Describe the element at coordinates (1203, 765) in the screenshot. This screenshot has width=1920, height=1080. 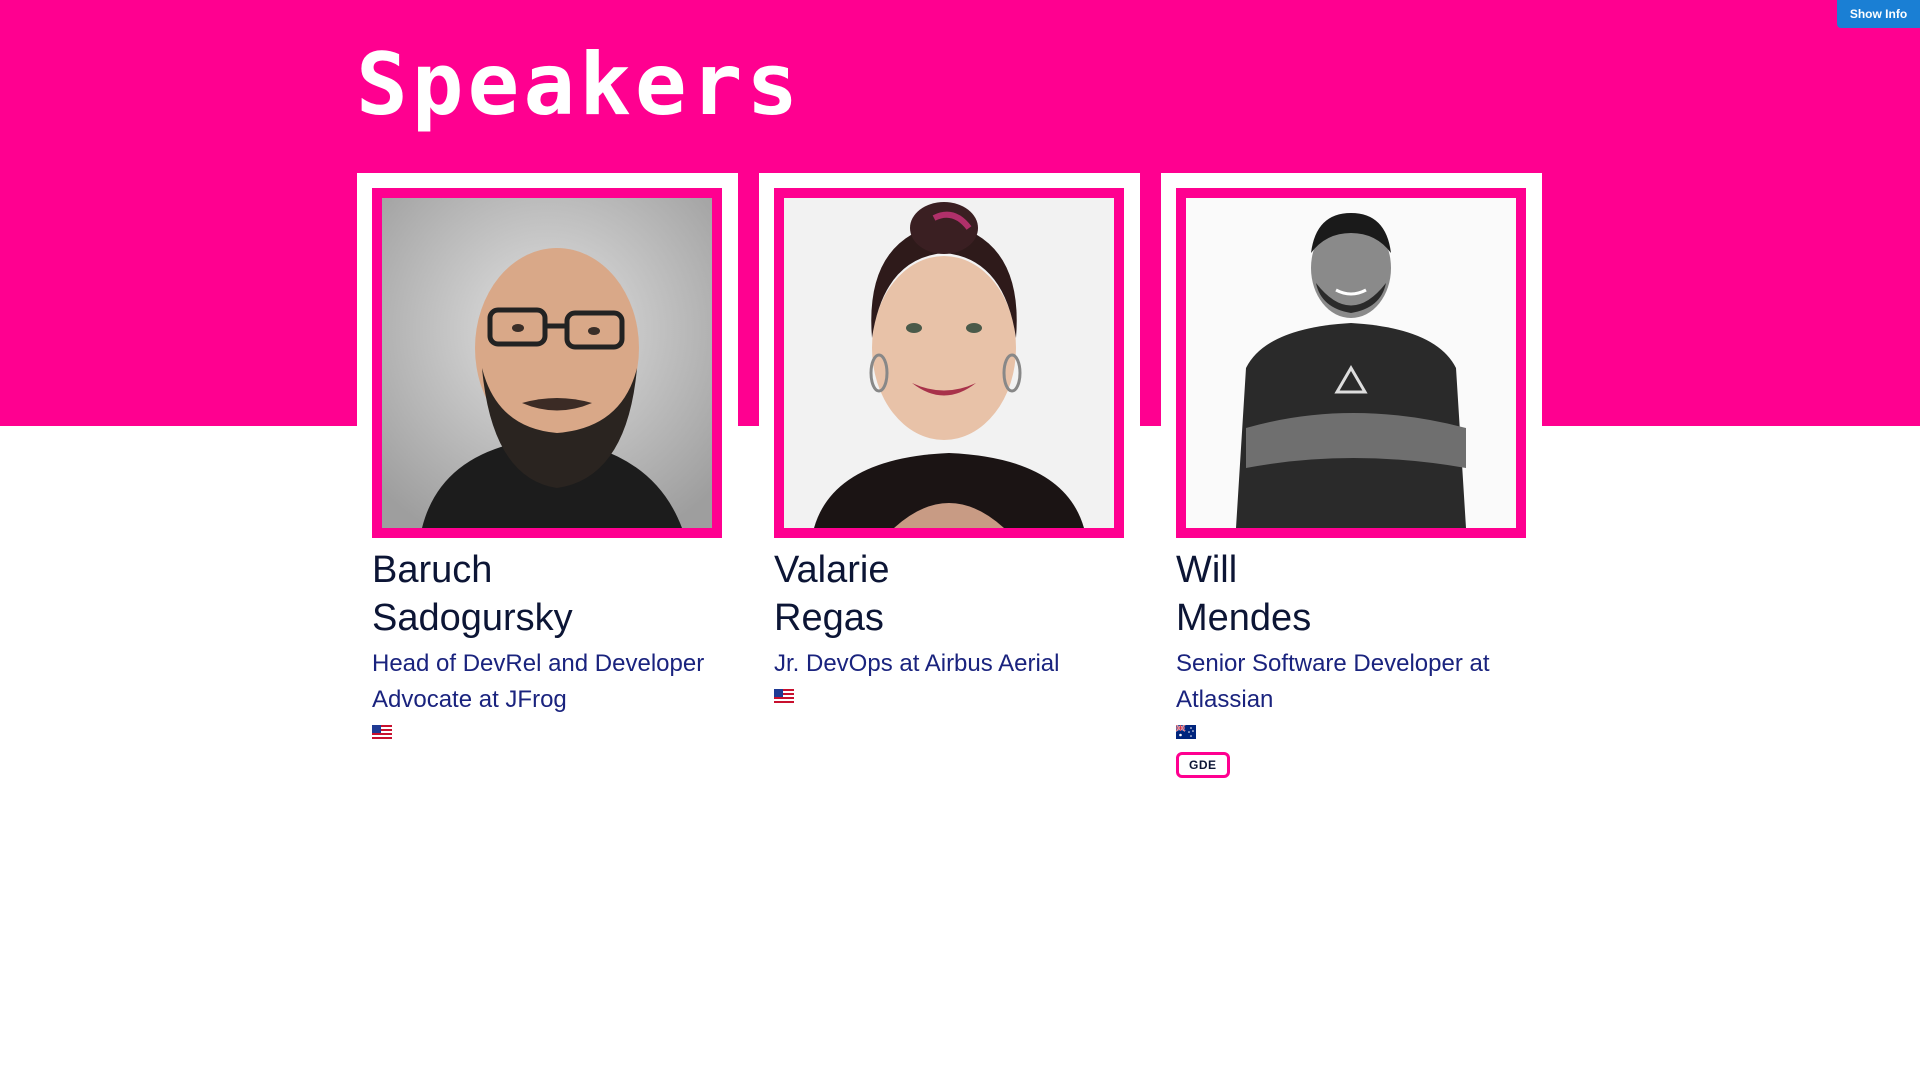
I see `gde-badge: GDE` at that location.